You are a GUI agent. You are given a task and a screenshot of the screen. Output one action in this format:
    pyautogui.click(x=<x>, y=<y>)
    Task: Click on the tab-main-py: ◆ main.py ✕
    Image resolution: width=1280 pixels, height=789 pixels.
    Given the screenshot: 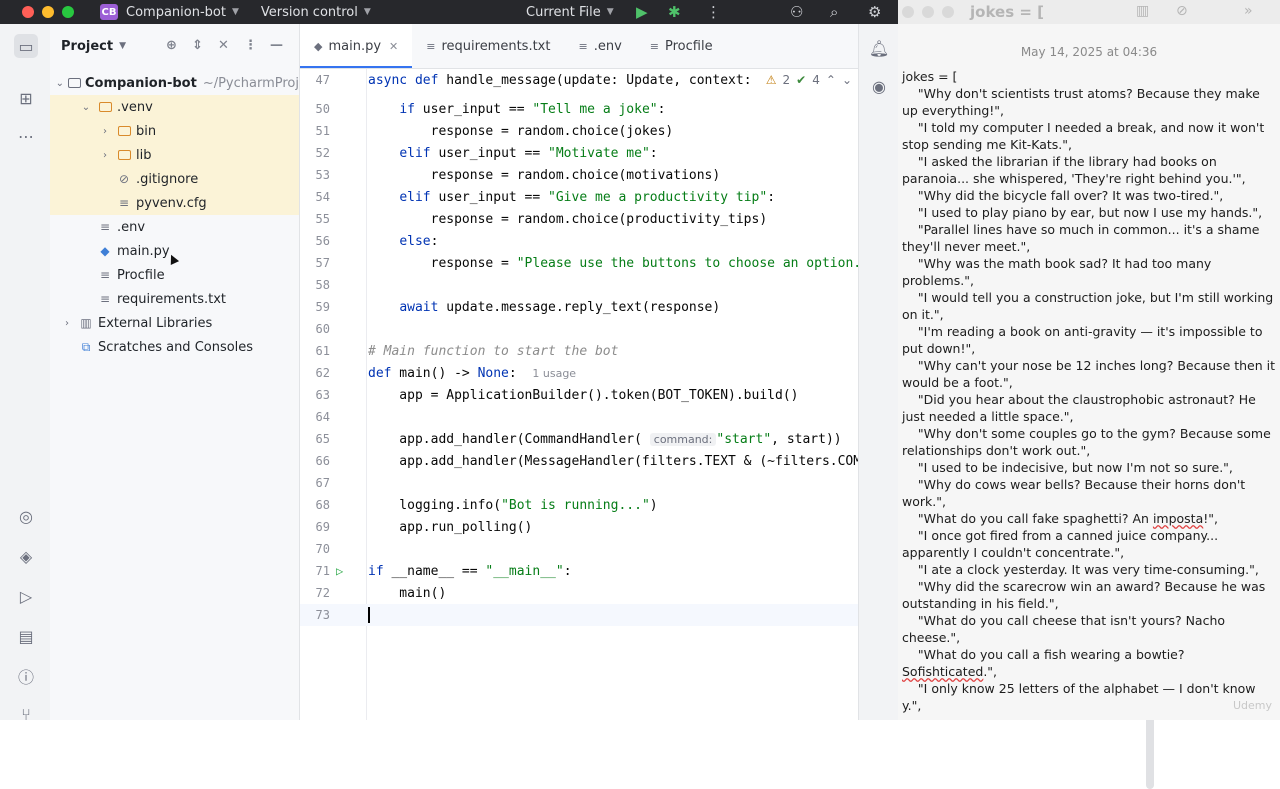 What is the action you would take?
    pyautogui.click(x=356, y=46)
    